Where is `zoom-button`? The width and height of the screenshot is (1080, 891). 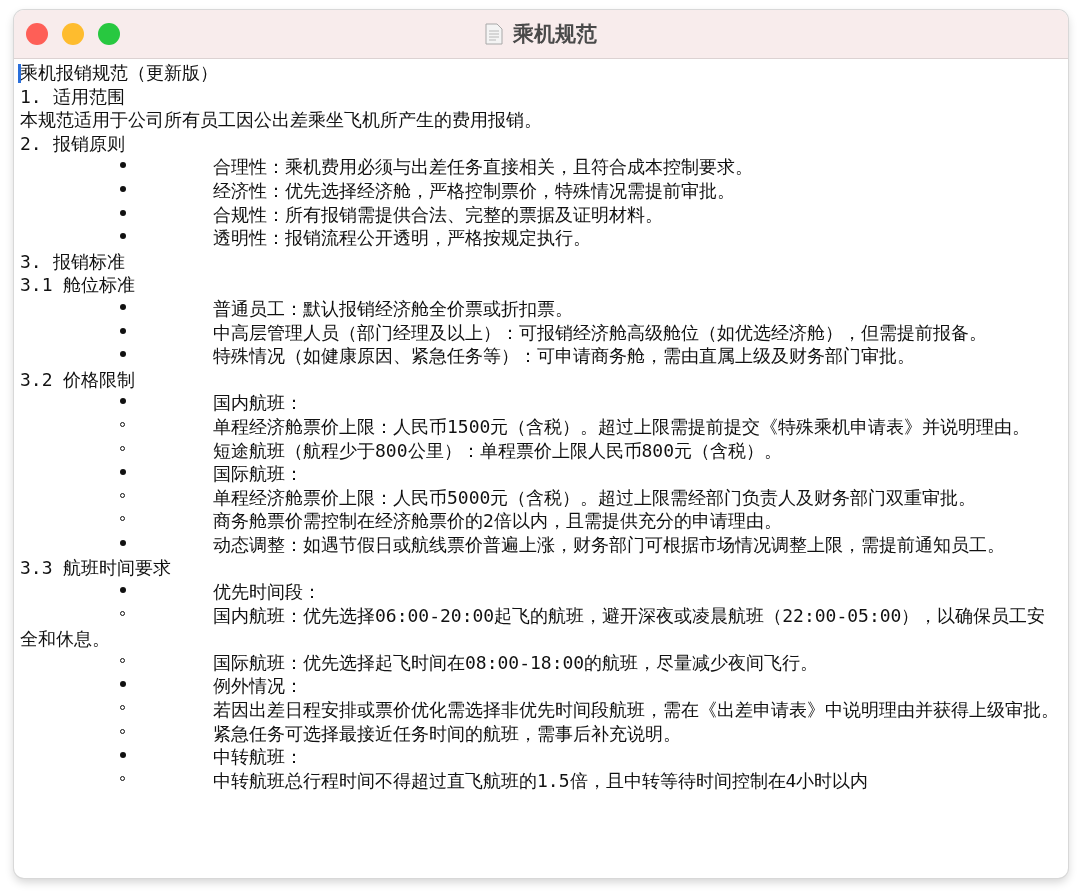 zoom-button is located at coordinates (109, 34).